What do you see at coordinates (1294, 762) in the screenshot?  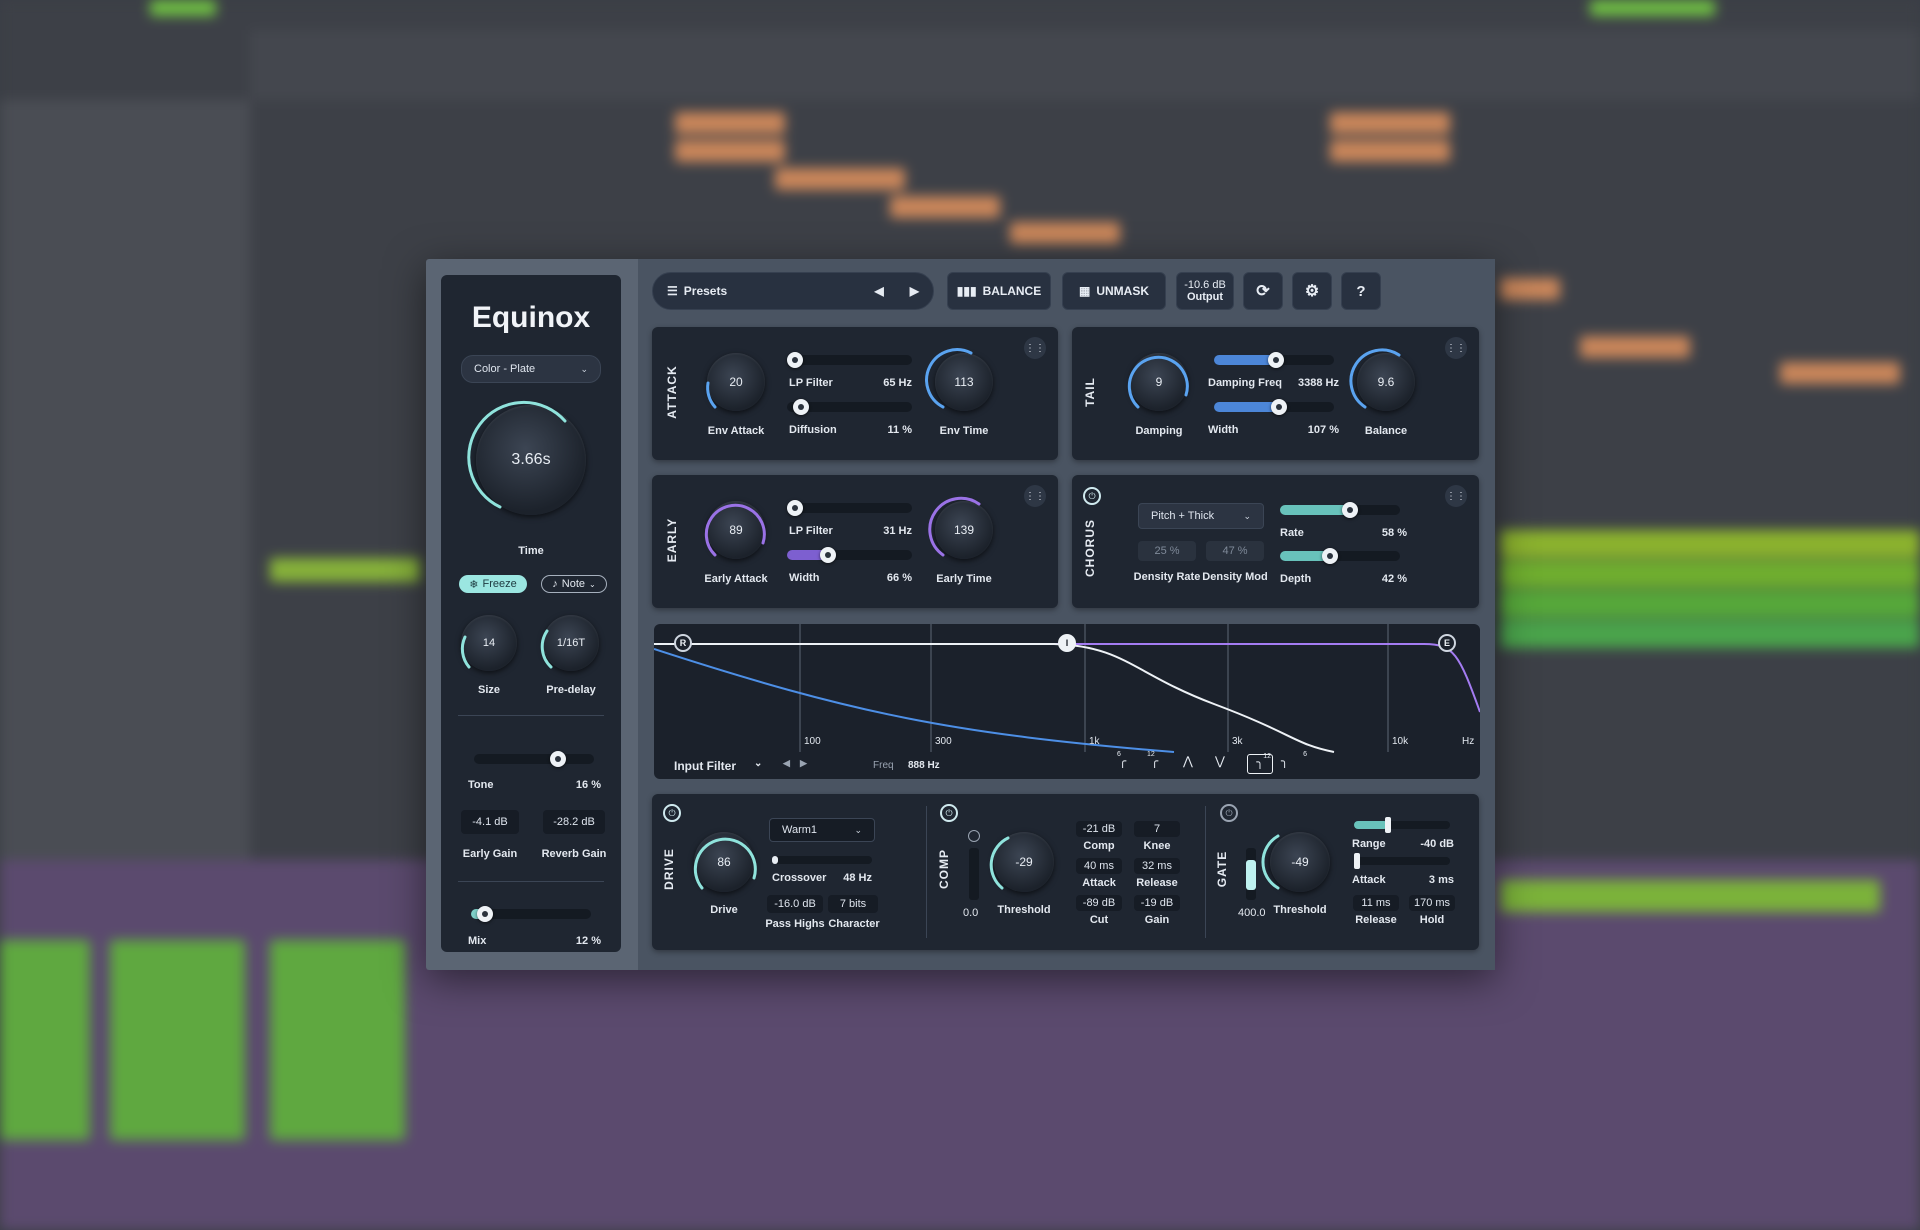 I see `highcut-6-icon: ╮ 6` at bounding box center [1294, 762].